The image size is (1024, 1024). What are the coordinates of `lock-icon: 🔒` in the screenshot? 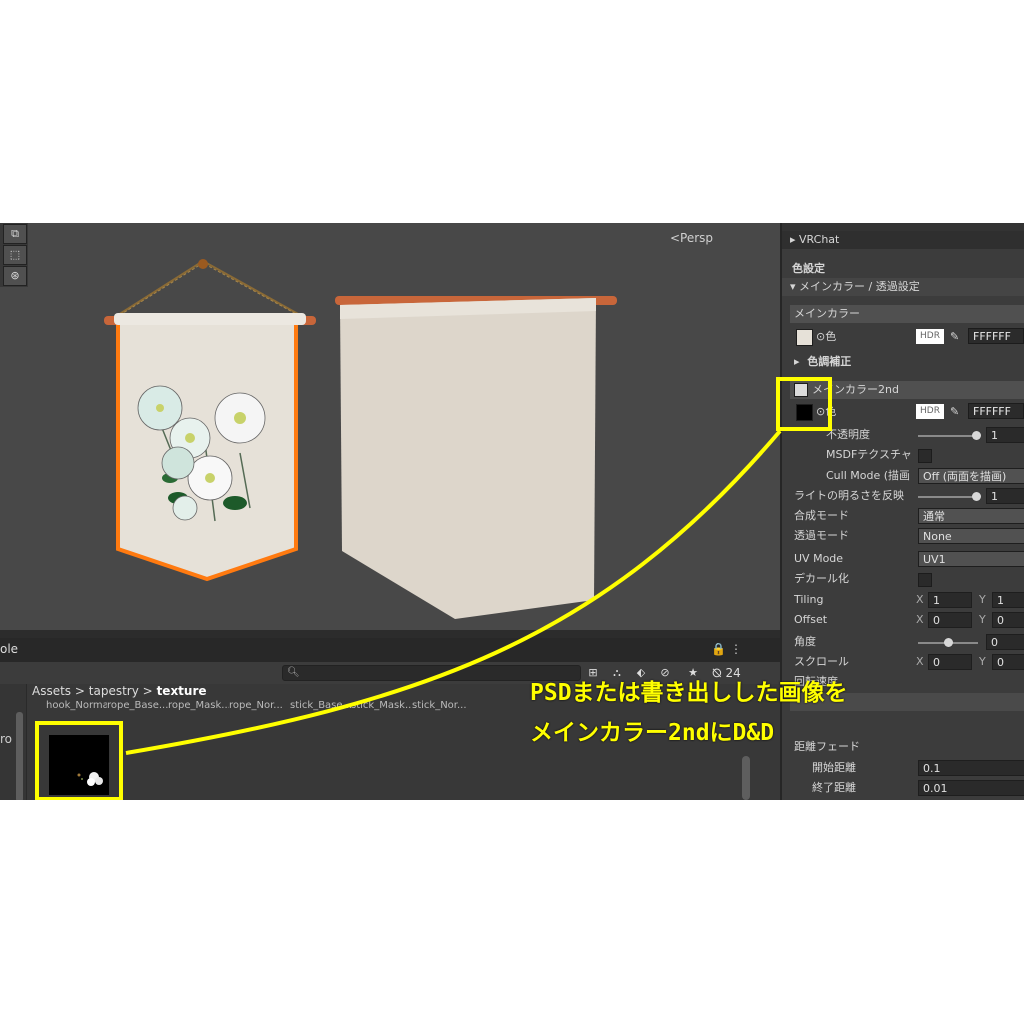 It's located at (718, 649).